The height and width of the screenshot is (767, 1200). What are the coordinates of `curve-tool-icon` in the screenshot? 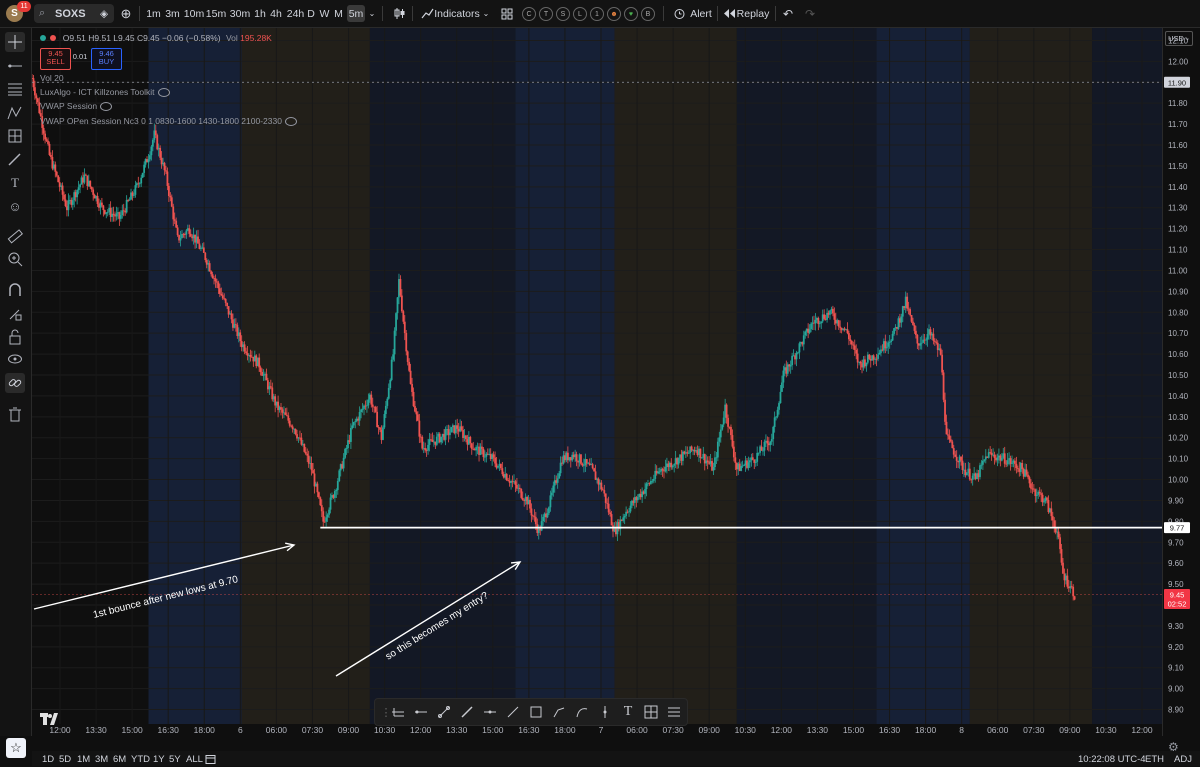 It's located at (582, 712).